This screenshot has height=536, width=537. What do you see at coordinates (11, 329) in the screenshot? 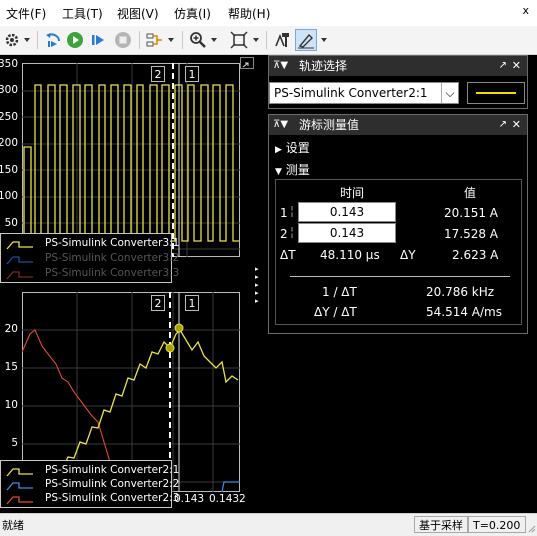
I see `y-tick-label: 20` at bounding box center [11, 329].